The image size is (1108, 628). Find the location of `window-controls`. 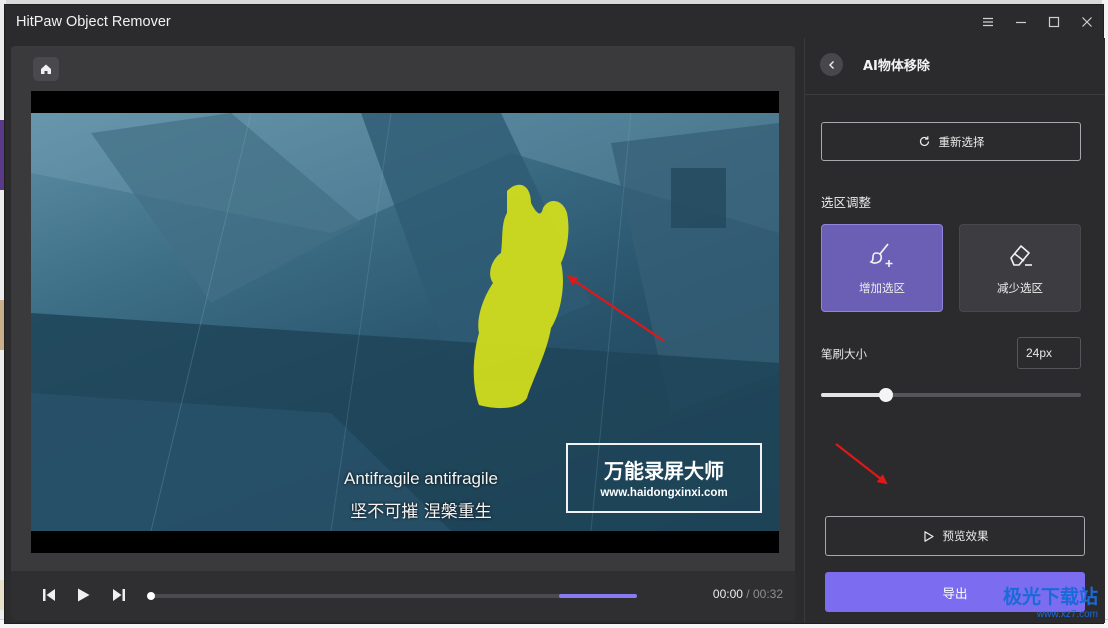

window-controls is located at coordinates (1037, 21).